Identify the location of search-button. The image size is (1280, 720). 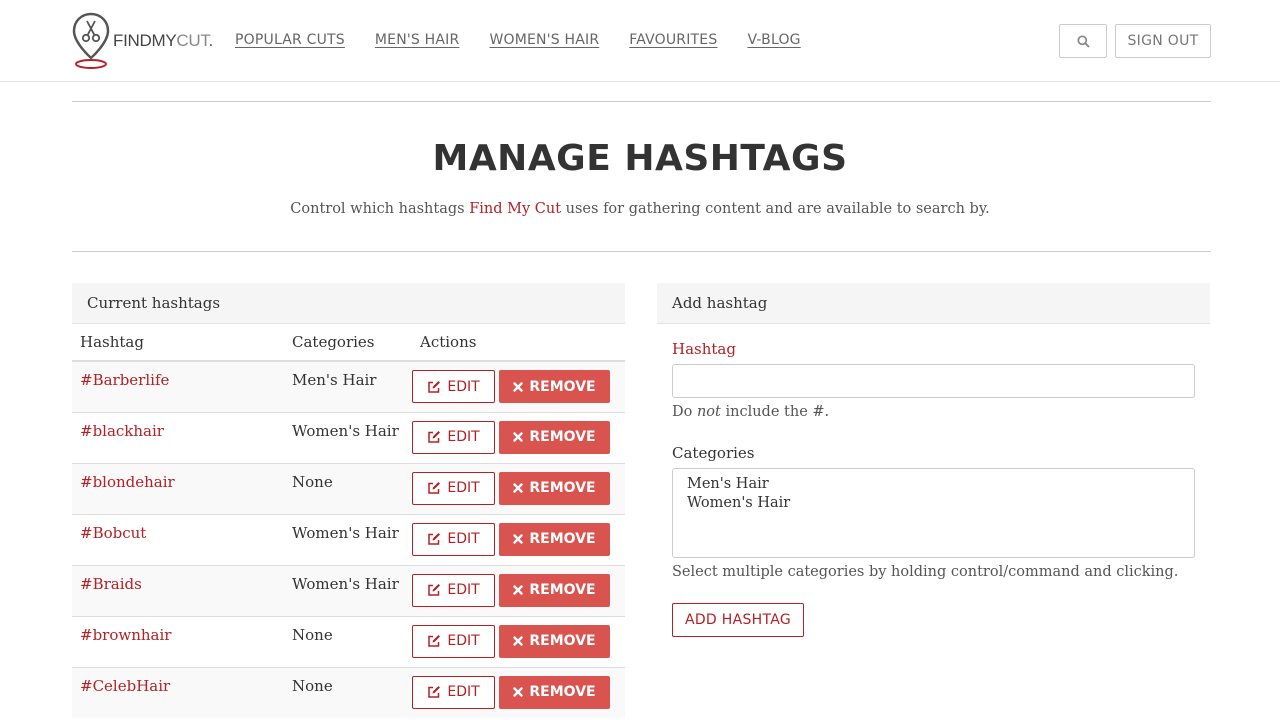
(1083, 41).